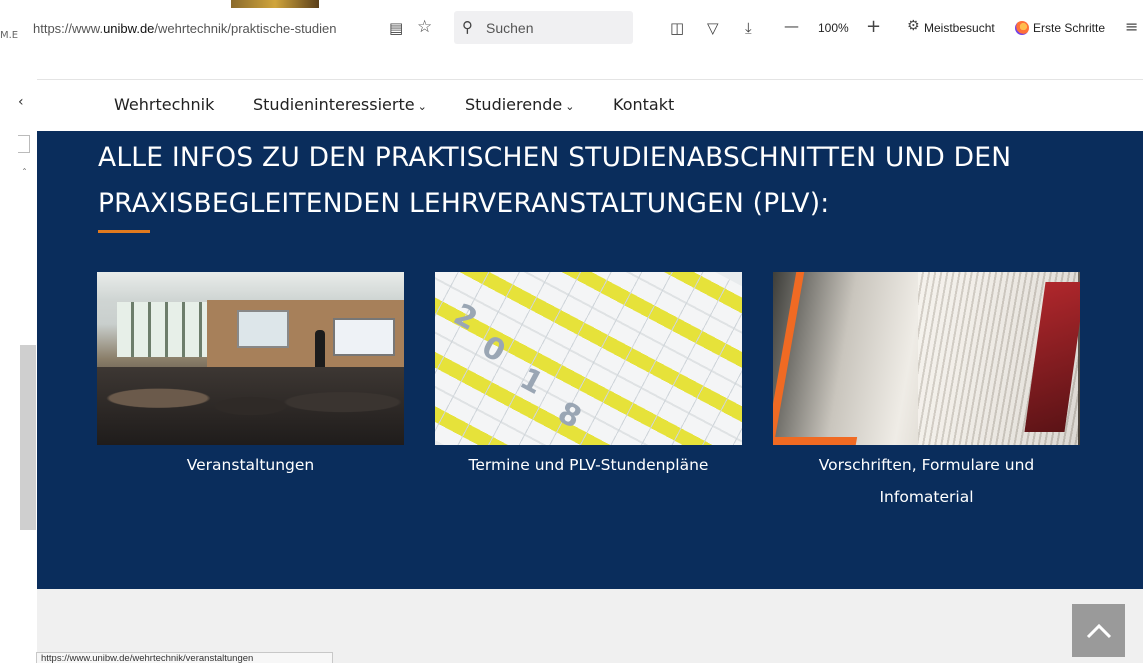  I want to click on card-vorschriften: Vorschriften, Formulare und Infomaterial, so click(926, 392).